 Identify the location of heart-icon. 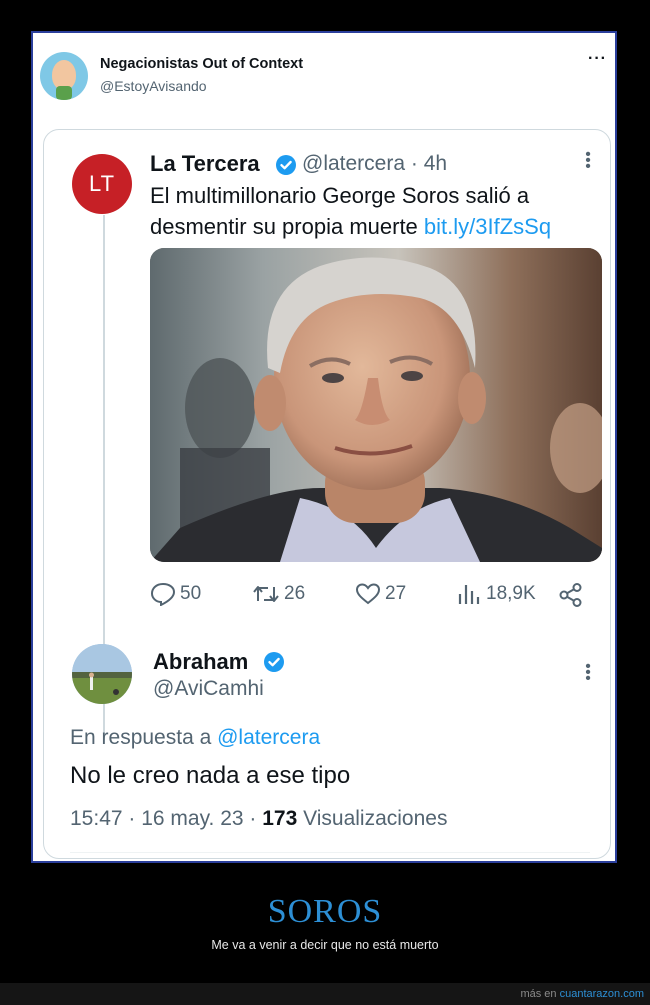
(368, 594).